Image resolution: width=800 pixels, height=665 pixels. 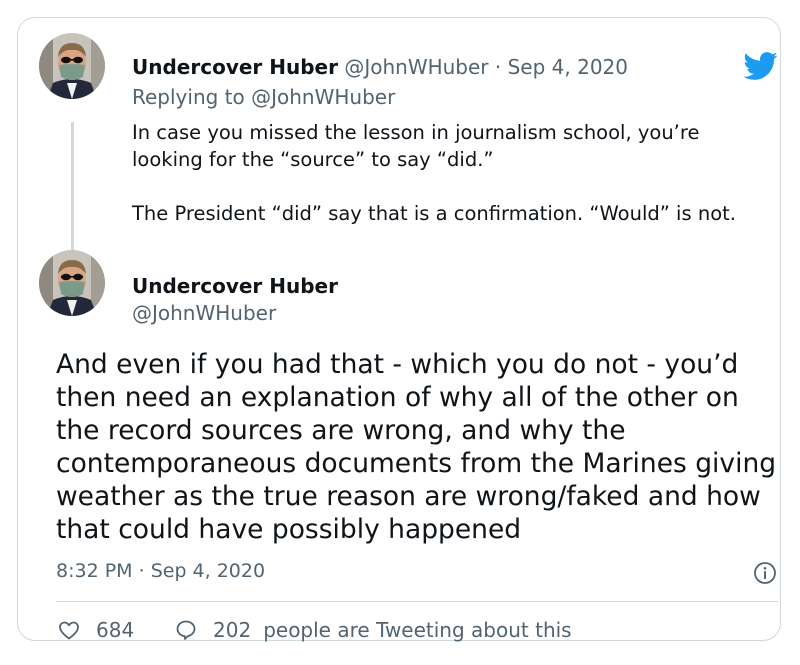 I want to click on main-avatar, so click(x=72, y=283).